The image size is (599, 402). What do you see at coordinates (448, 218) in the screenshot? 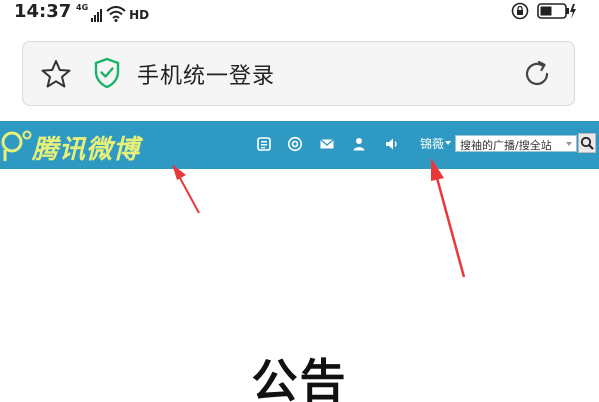
I see `annotation-arrow-username` at bounding box center [448, 218].